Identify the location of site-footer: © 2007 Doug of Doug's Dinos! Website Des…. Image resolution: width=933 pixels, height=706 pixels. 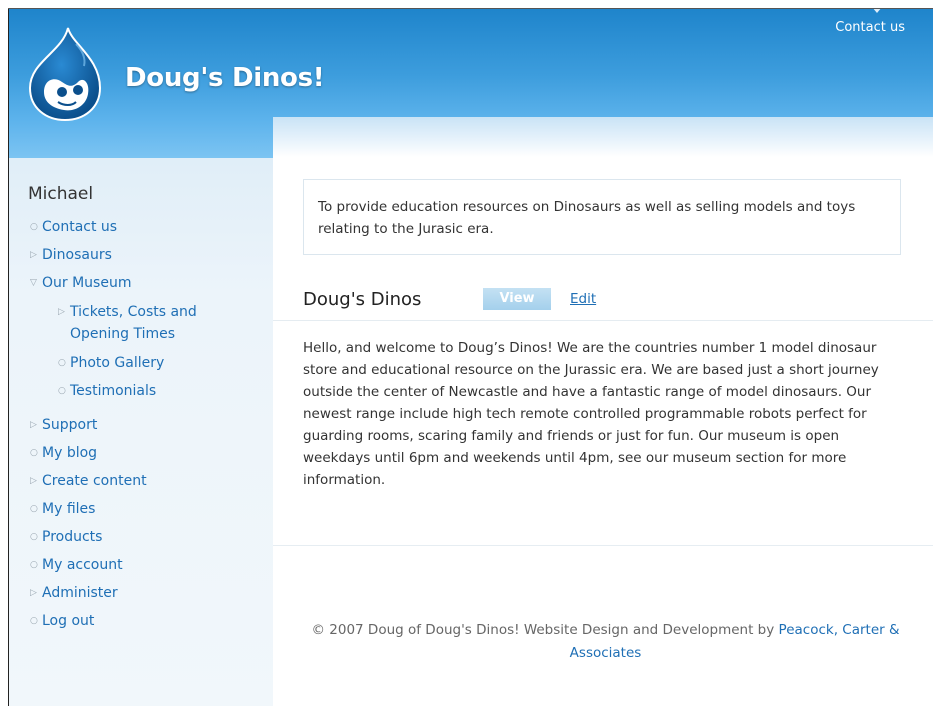
(605, 642).